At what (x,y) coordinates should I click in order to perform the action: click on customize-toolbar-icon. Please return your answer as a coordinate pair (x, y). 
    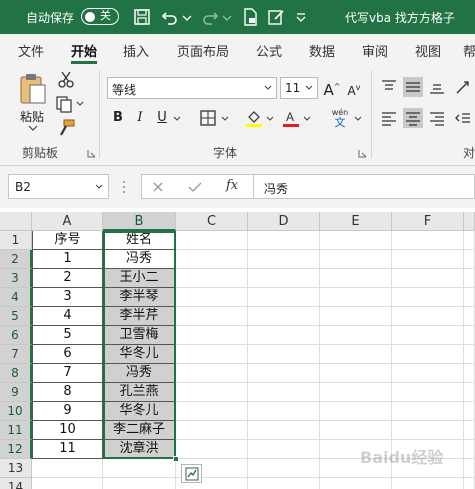
    Looking at the image, I should click on (301, 17).